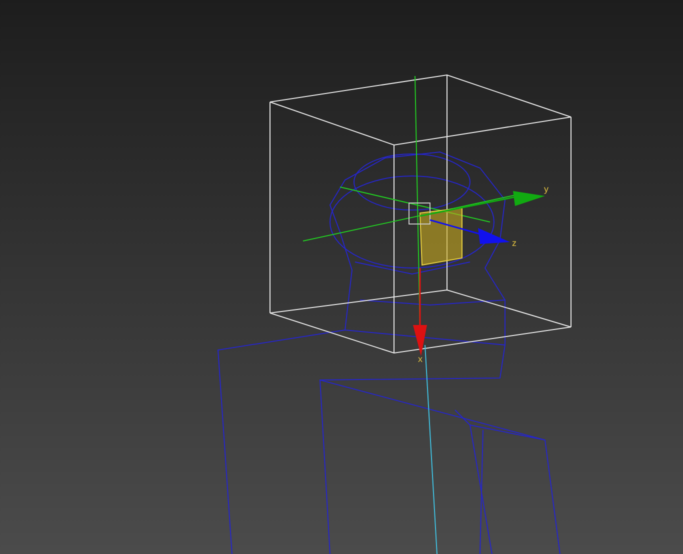 The width and height of the screenshot is (683, 554). I want to click on axis-label: y, so click(546, 189).